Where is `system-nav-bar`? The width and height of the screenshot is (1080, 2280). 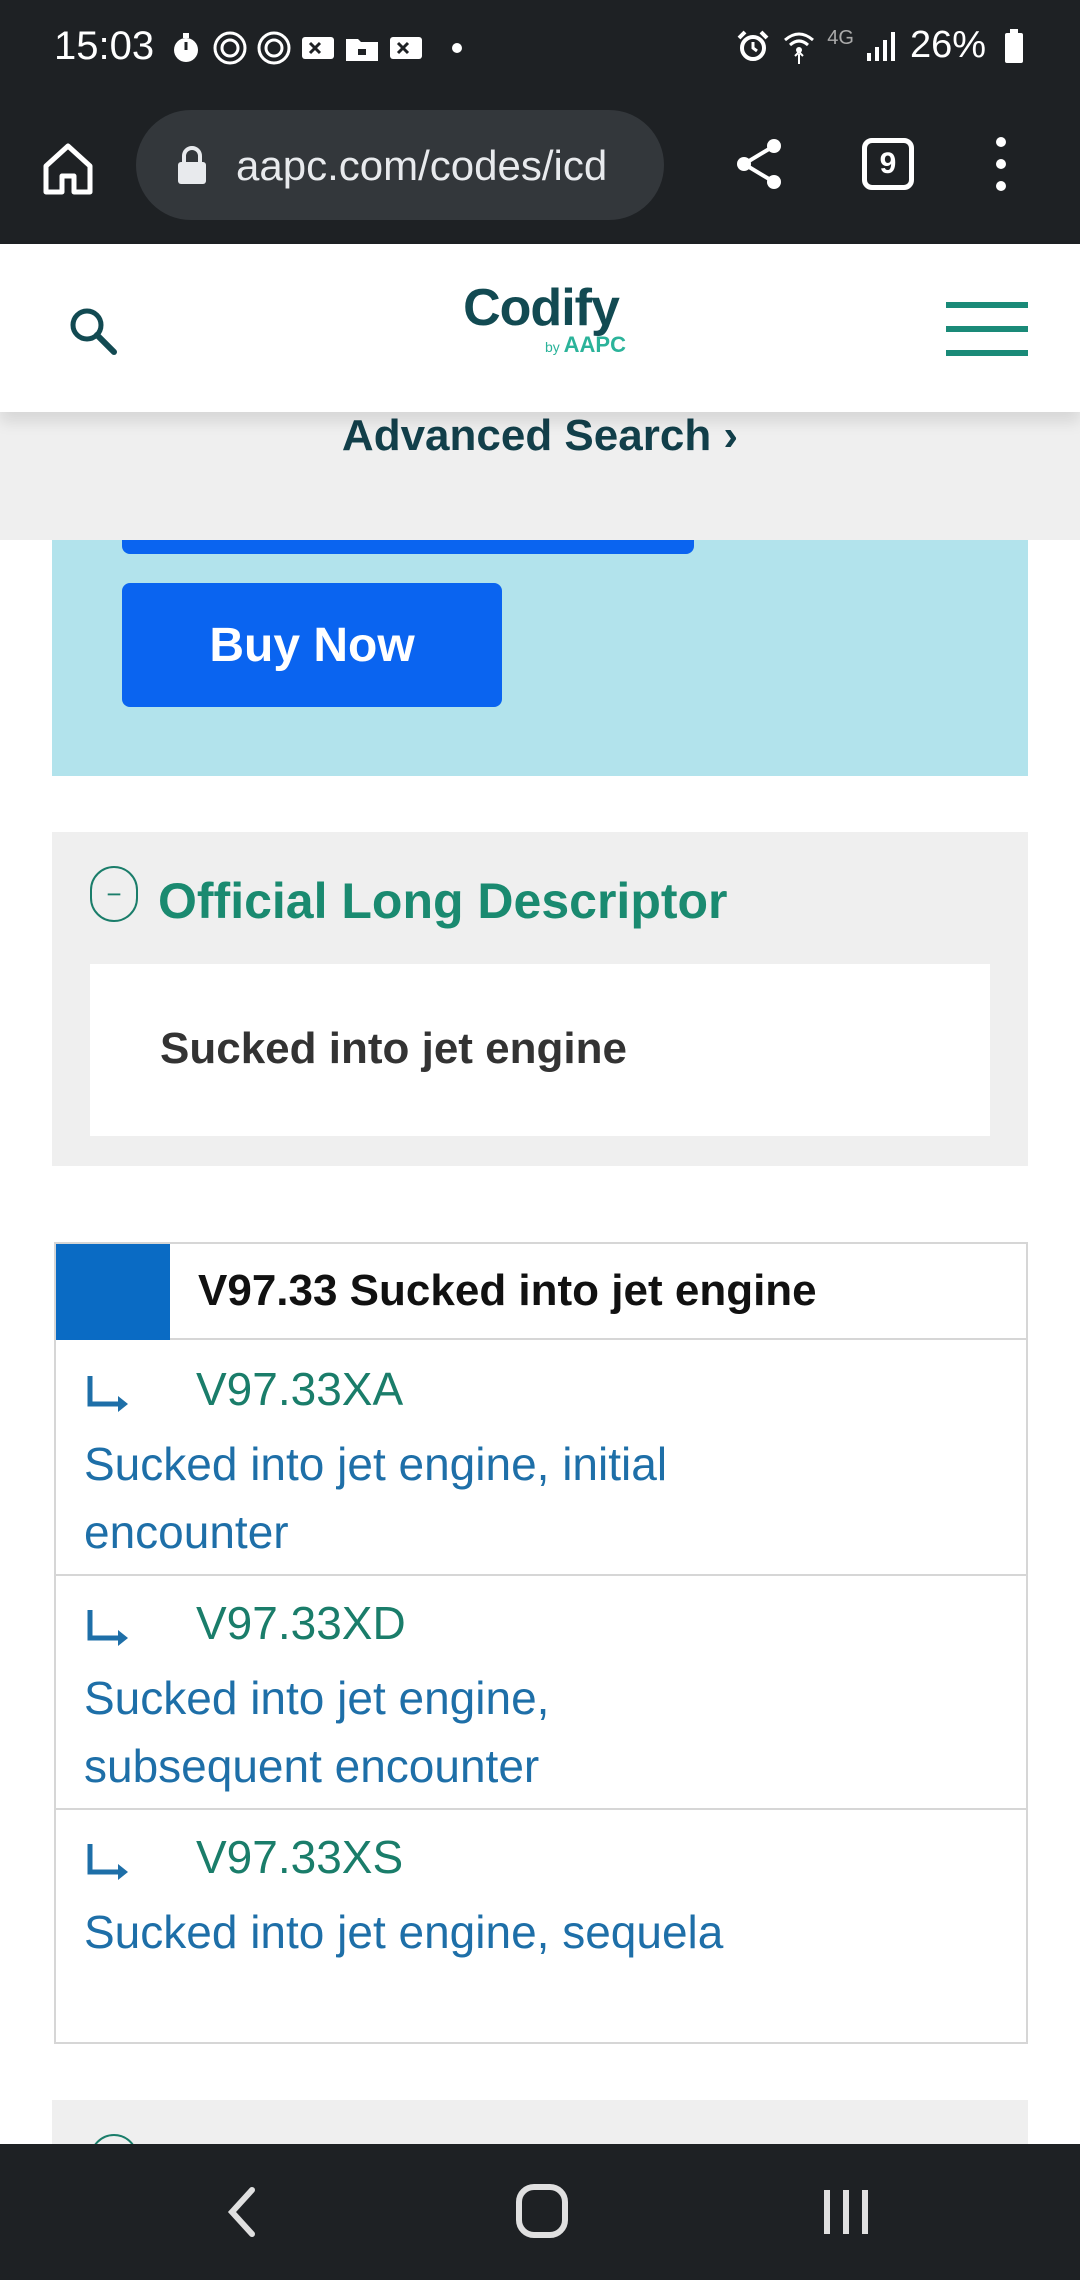 system-nav-bar is located at coordinates (540, 2212).